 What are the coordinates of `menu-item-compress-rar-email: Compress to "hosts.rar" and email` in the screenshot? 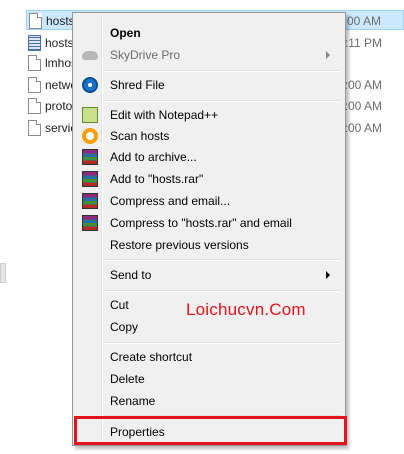 It's located at (209, 223).